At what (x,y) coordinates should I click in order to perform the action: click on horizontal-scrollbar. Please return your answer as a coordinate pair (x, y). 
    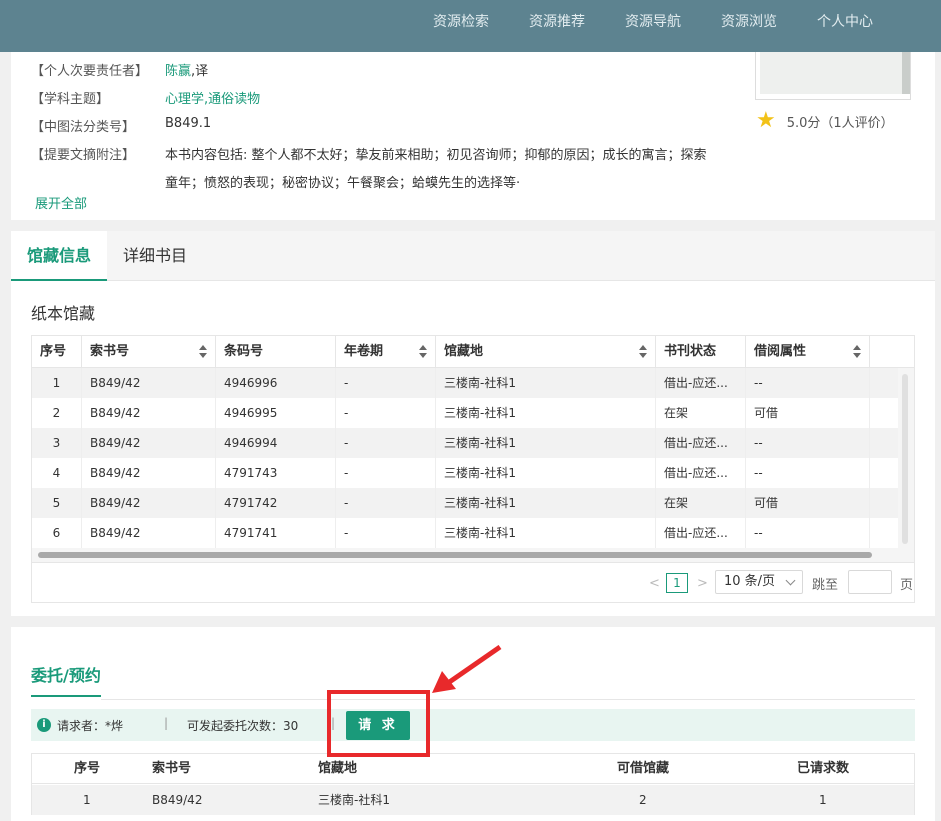
    Looking at the image, I should click on (473, 555).